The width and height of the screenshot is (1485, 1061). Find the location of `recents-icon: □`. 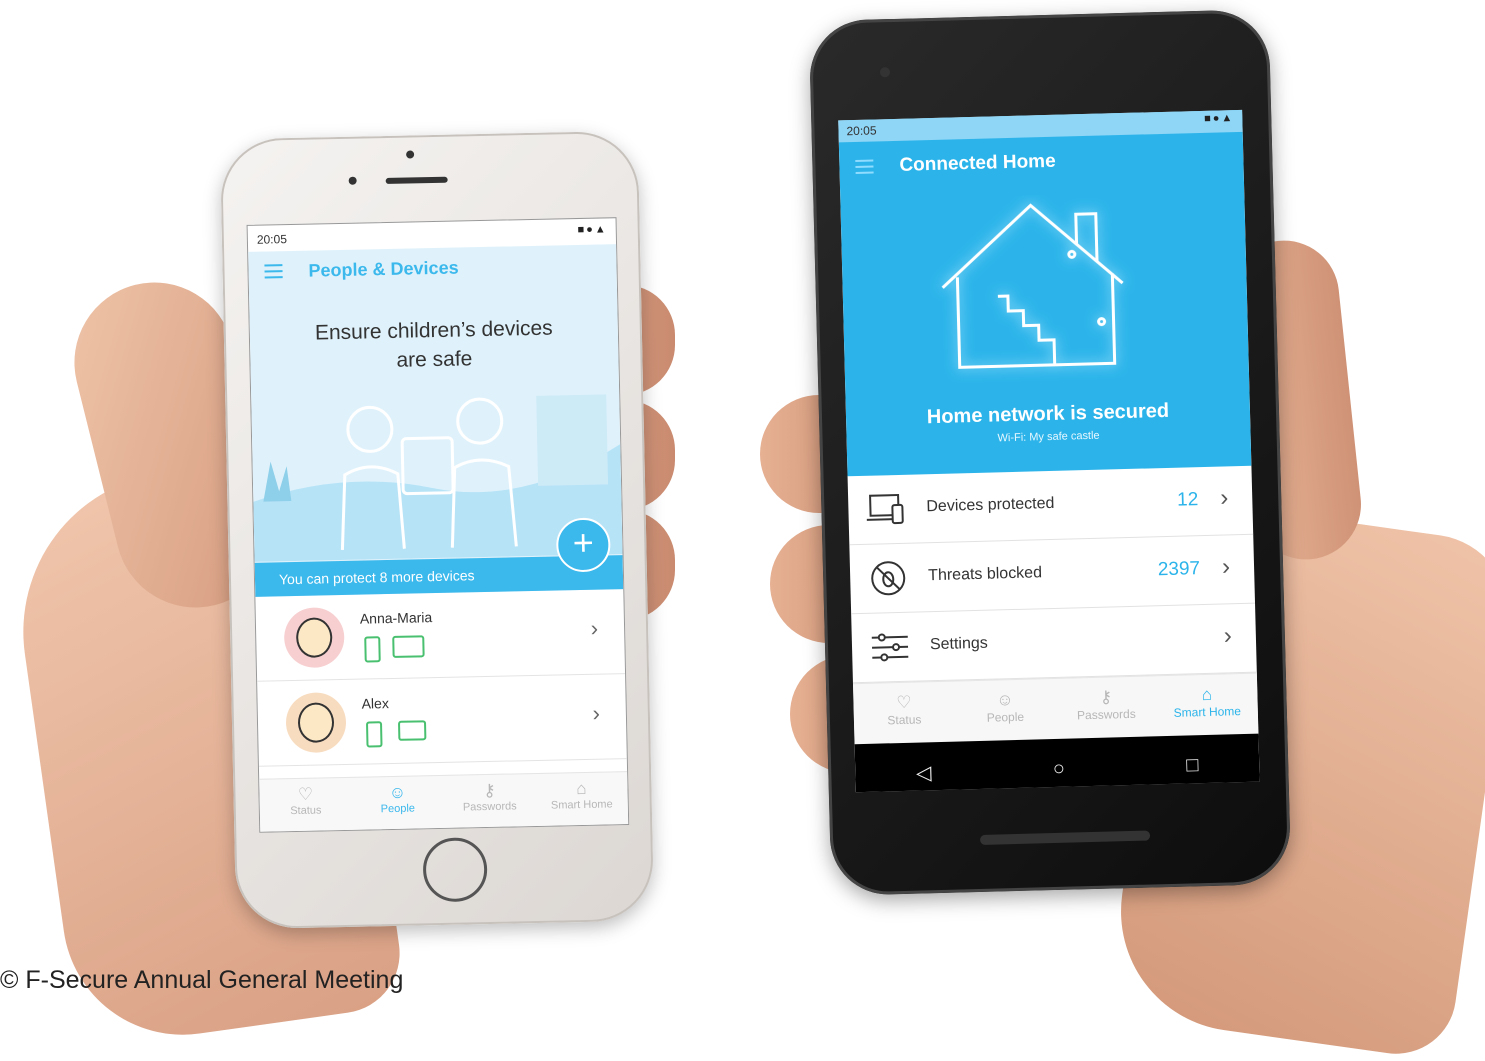

recents-icon: □ is located at coordinates (1192, 765).